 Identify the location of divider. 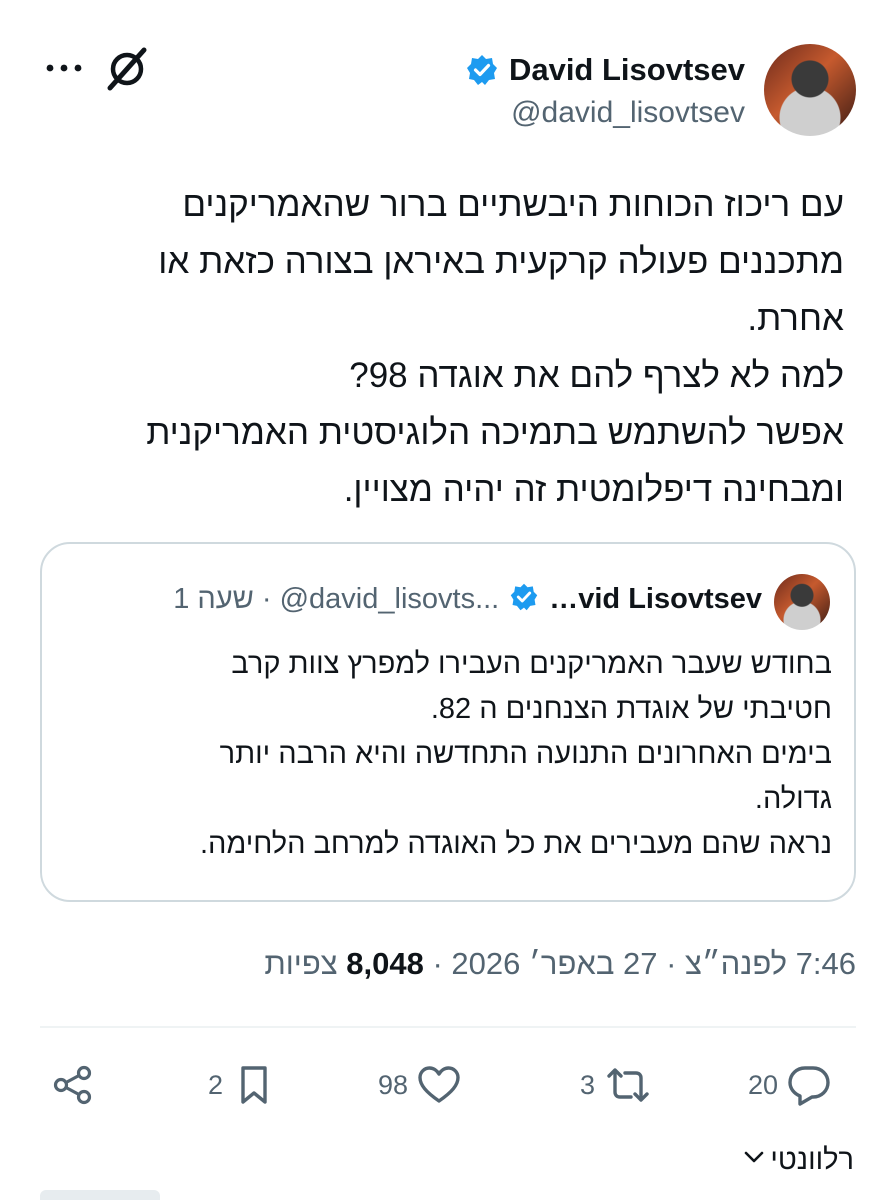
(448, 1027).